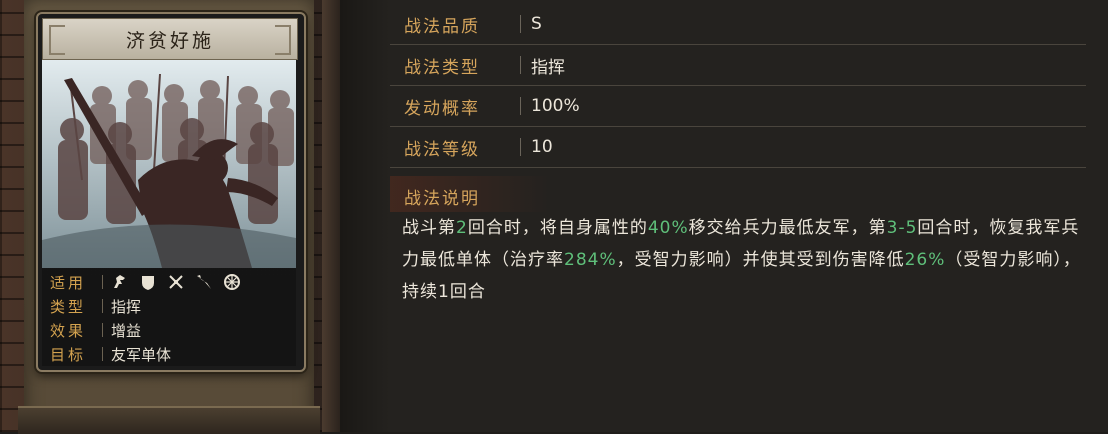 This screenshot has height=434, width=1108. Describe the element at coordinates (442, 199) in the screenshot. I see `description-title: 战法说明` at that location.